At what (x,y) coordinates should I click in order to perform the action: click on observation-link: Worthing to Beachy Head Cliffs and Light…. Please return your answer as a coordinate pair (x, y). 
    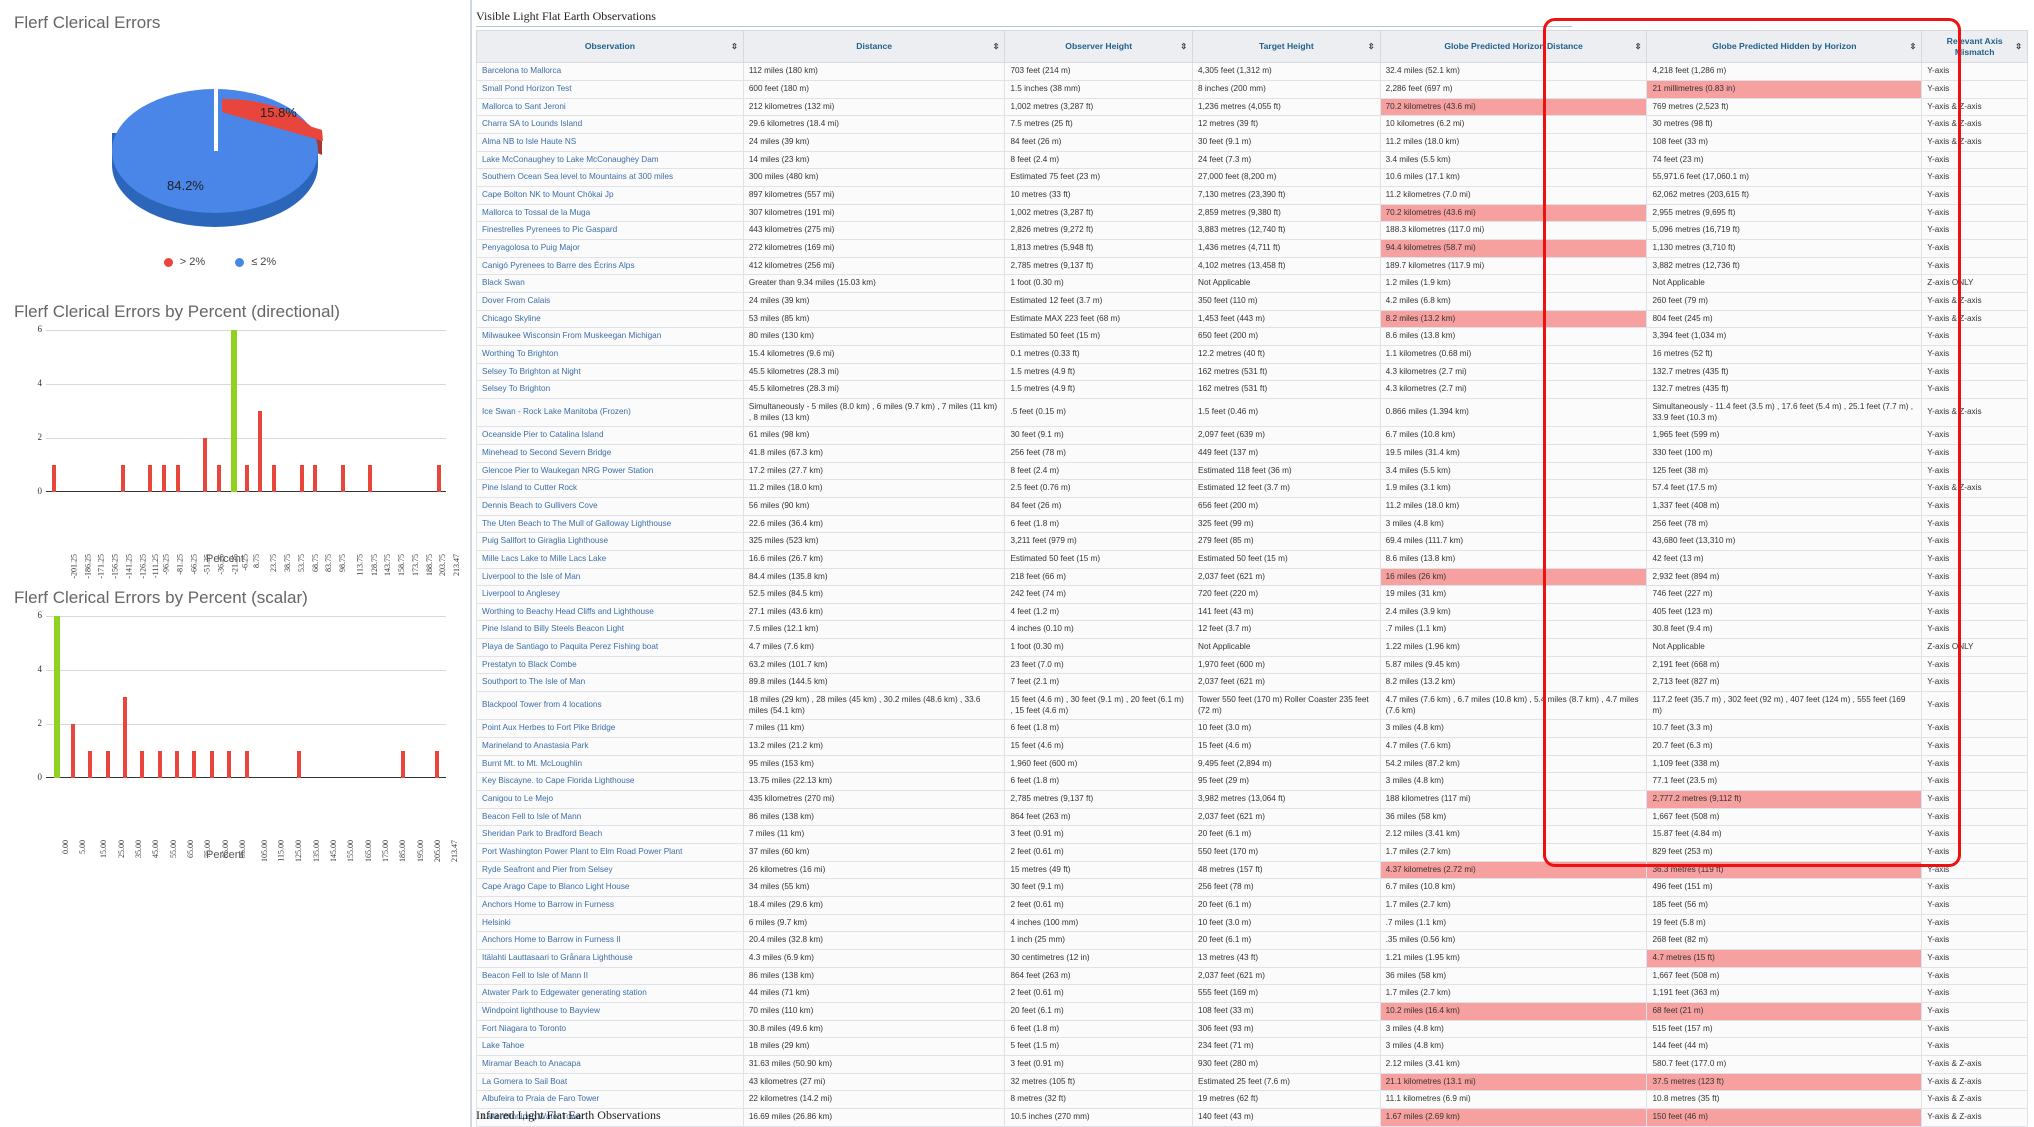
    Looking at the image, I should click on (568, 611).